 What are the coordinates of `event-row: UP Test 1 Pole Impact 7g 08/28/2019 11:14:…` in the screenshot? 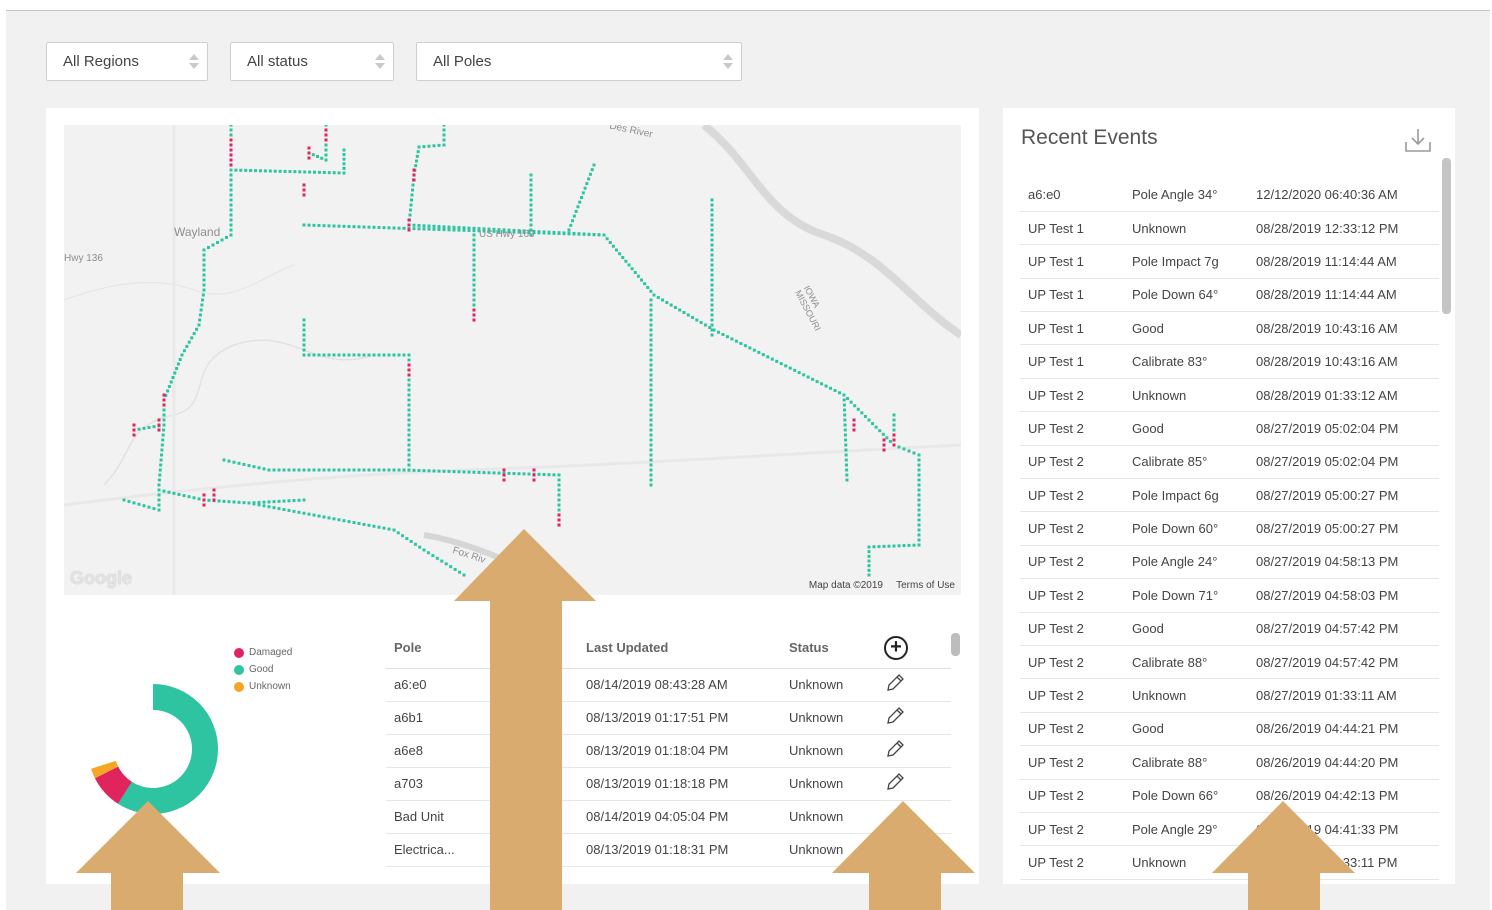 It's located at (1229, 261).